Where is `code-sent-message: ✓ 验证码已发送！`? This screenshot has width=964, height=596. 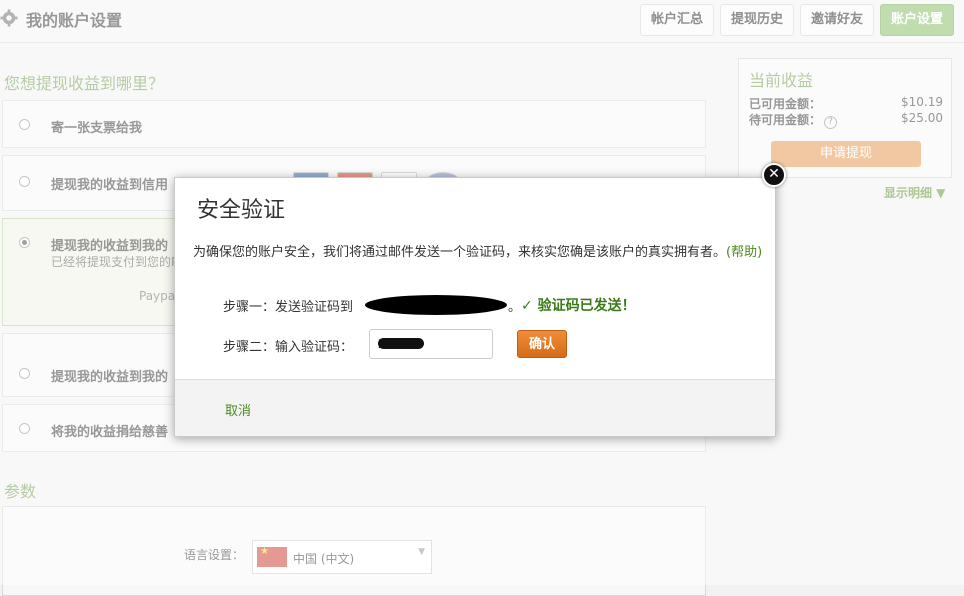 code-sent-message: ✓ 验证码已发送！ is located at coordinates (578, 306).